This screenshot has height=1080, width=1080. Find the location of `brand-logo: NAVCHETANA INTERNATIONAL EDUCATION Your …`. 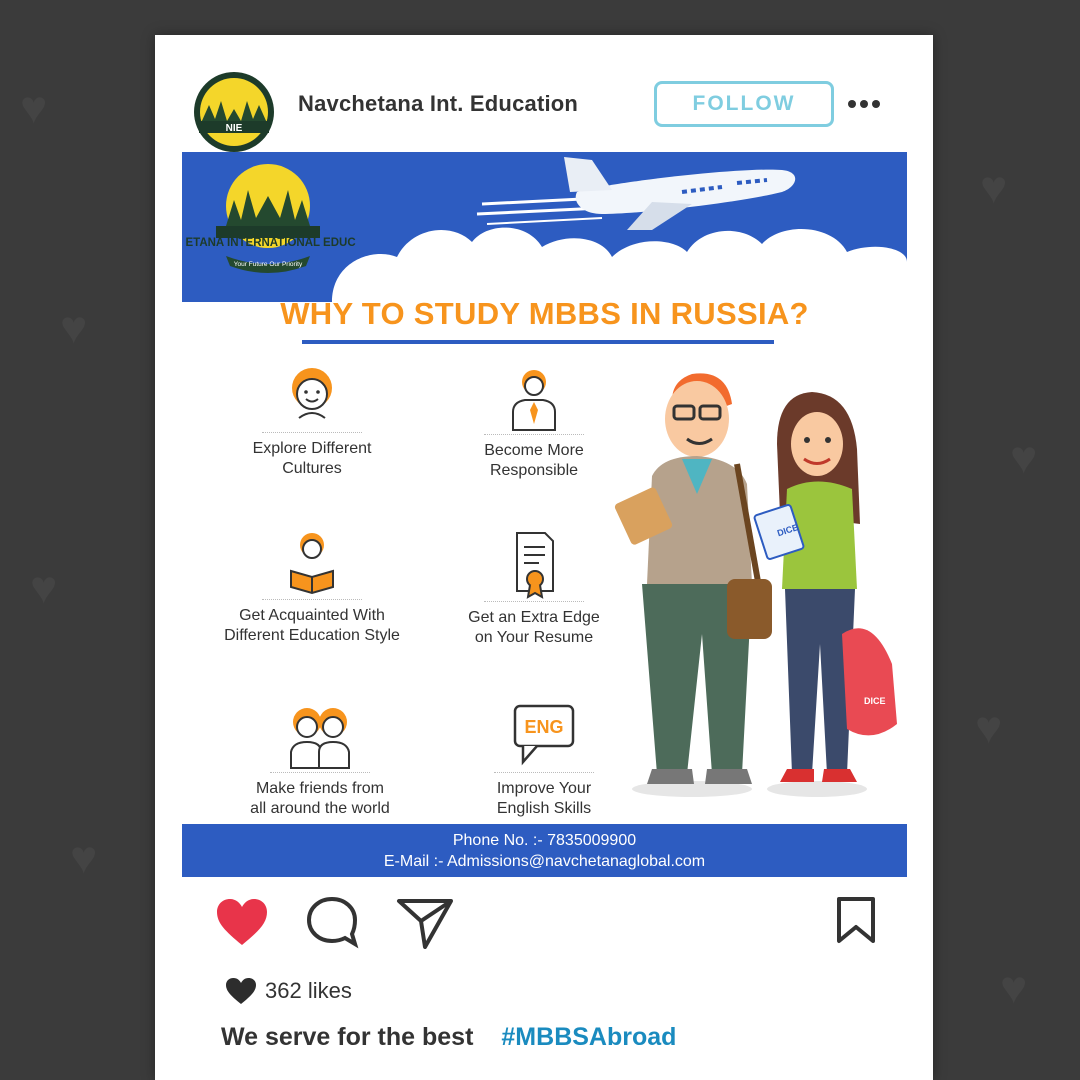

brand-logo: NAVCHETANA INTERNATIONAL EDUCATION Your … is located at coordinates (271, 218).